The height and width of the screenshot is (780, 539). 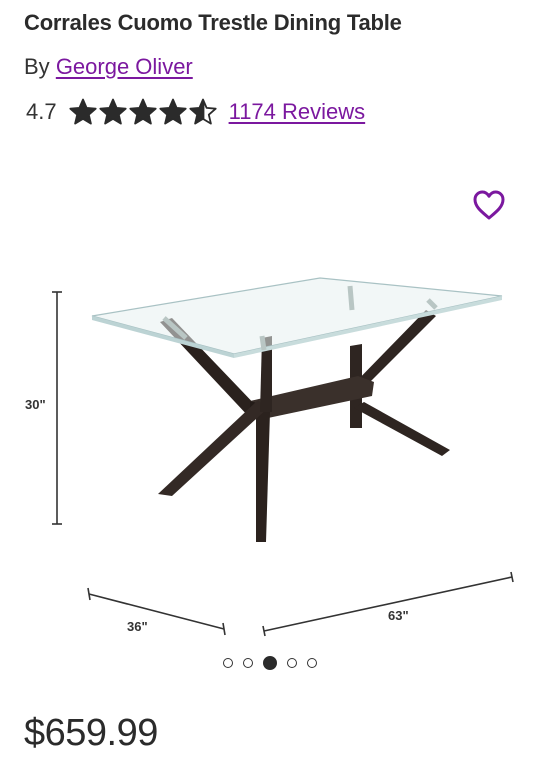 I want to click on by-prefix: By, so click(x=37, y=66).